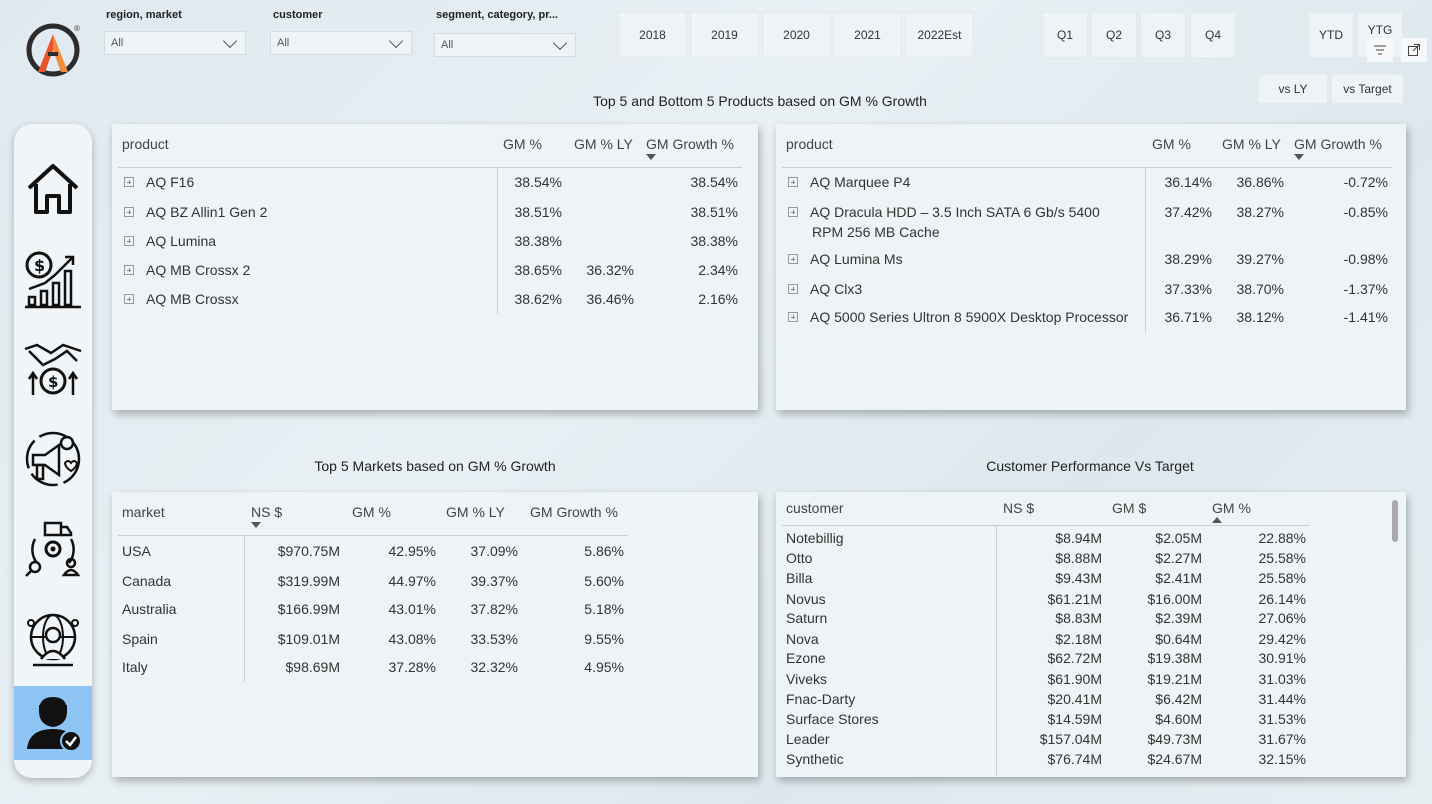  What do you see at coordinates (604, 667) in the screenshot?
I see `gm-growth-value: 4.95%` at bounding box center [604, 667].